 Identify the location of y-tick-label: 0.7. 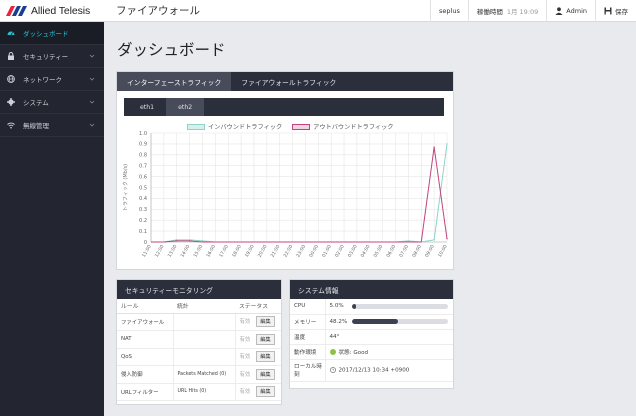
(143, 167).